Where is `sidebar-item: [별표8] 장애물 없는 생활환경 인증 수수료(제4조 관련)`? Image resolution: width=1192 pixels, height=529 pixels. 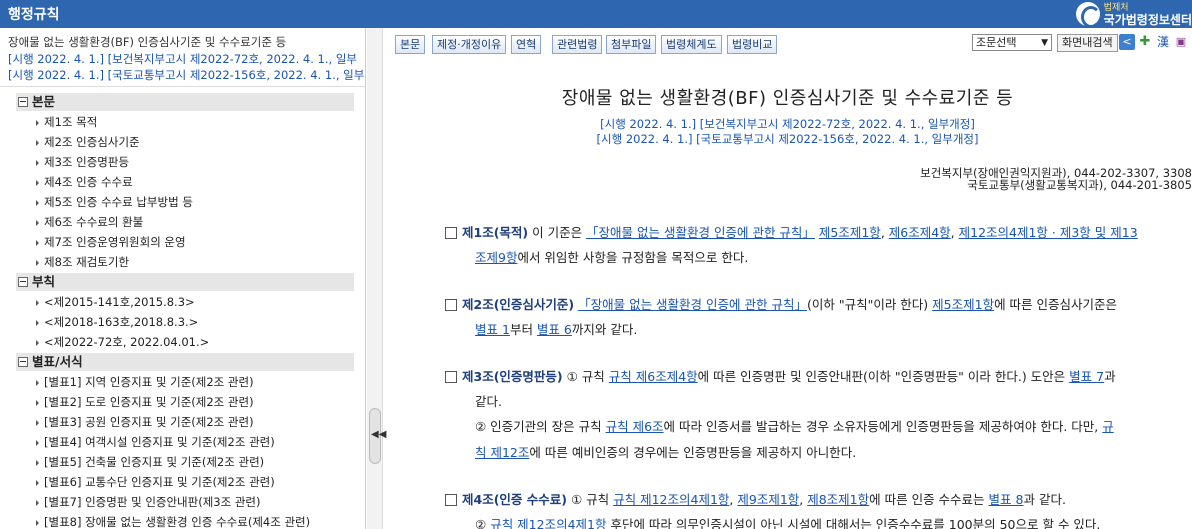
sidebar-item: [별표8] 장애물 없는 생활환경 인증 수수료(제4조 관련) is located at coordinates (173, 521).